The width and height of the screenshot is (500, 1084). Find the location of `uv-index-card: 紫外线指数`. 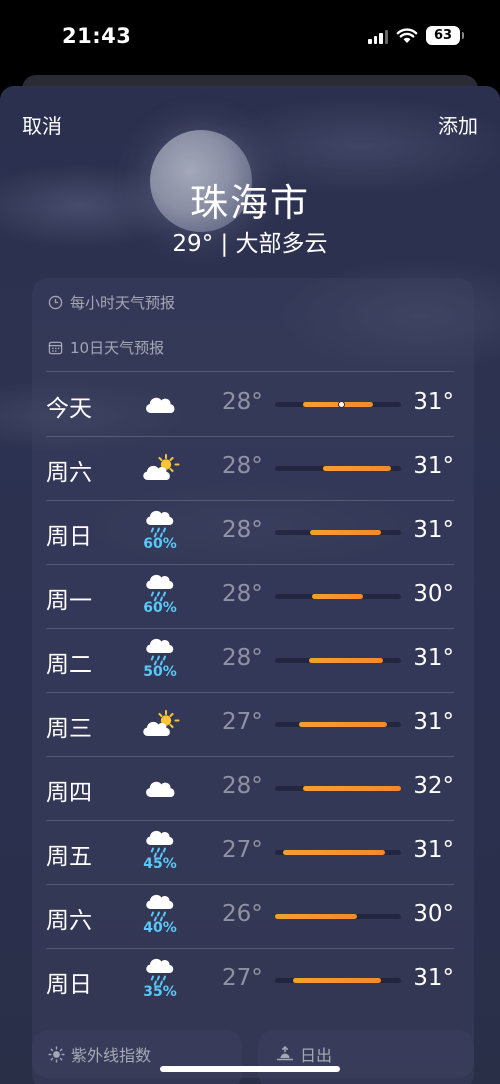

uv-index-card: 紫外线指数 is located at coordinates (137, 1057).